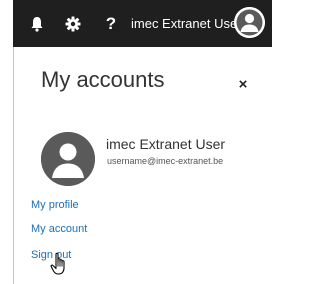 This screenshot has width=320, height=284. I want to click on gear-icon, so click(73, 23).